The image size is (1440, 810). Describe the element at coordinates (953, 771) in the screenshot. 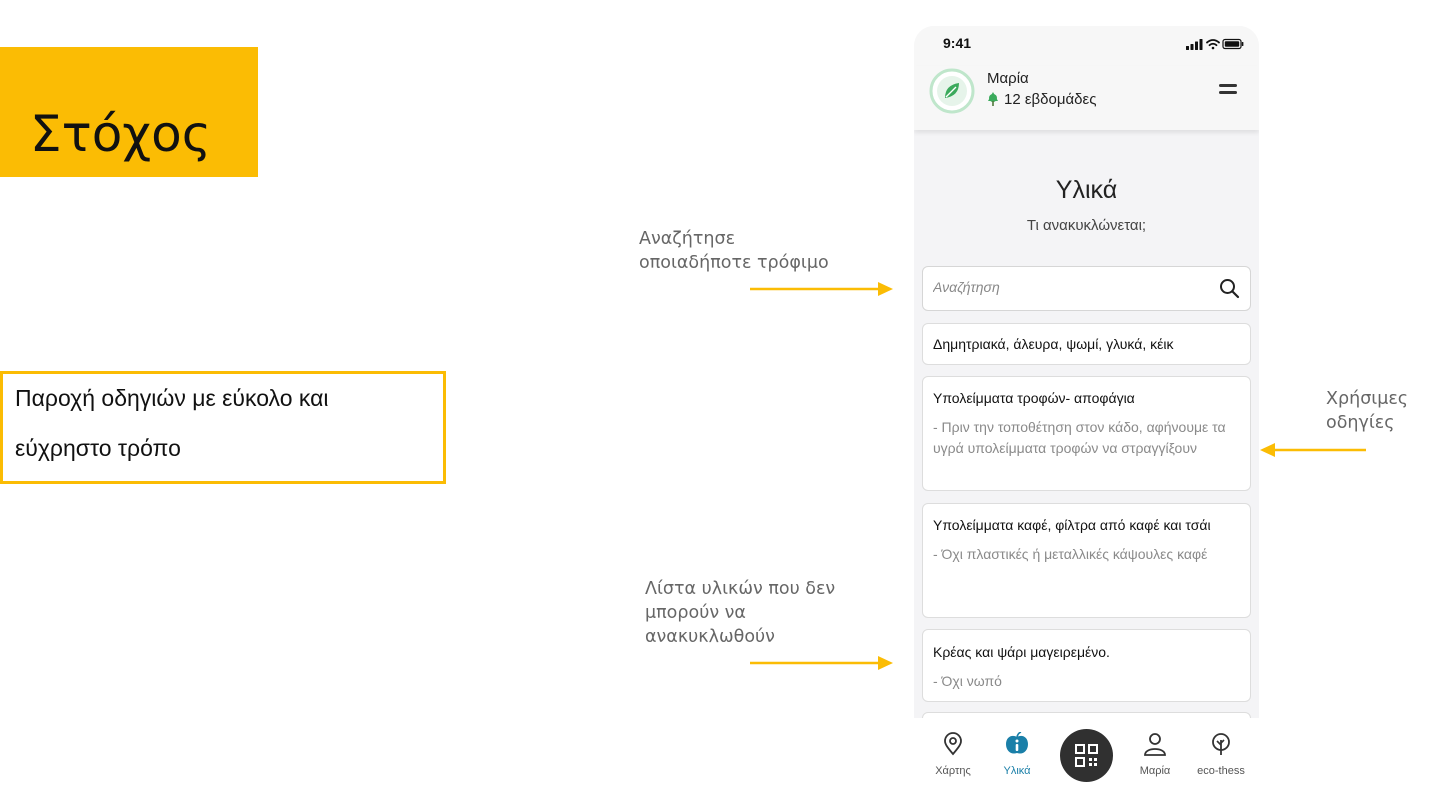

I see `tab-map-label: Χάρτης` at that location.